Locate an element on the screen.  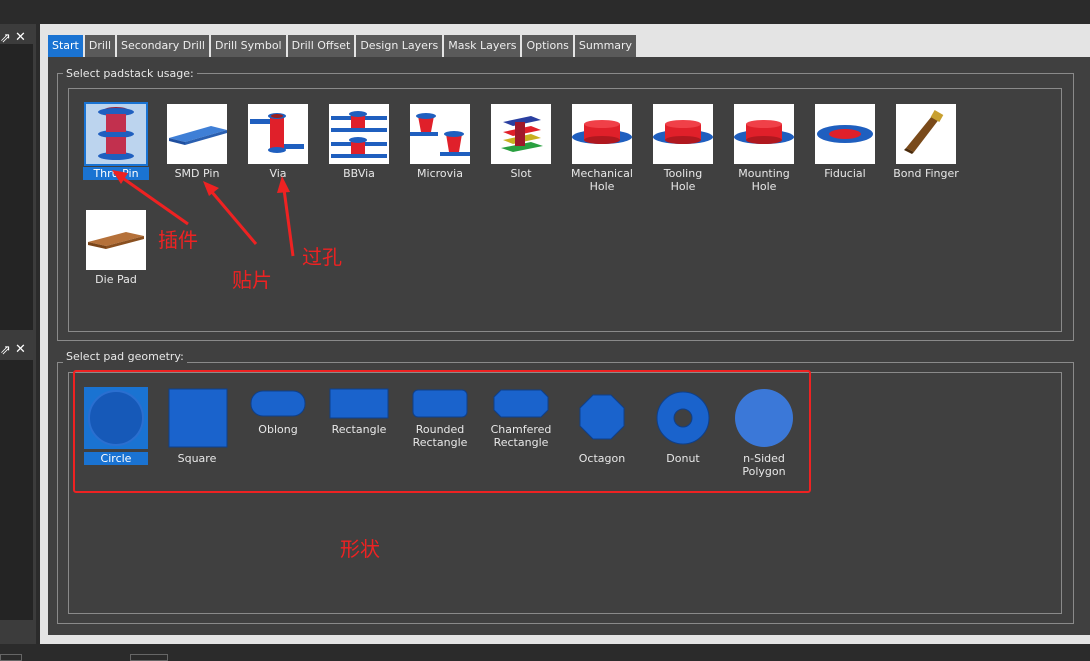
annotation-smd-pin: 贴片 is located at coordinates (252, 280).